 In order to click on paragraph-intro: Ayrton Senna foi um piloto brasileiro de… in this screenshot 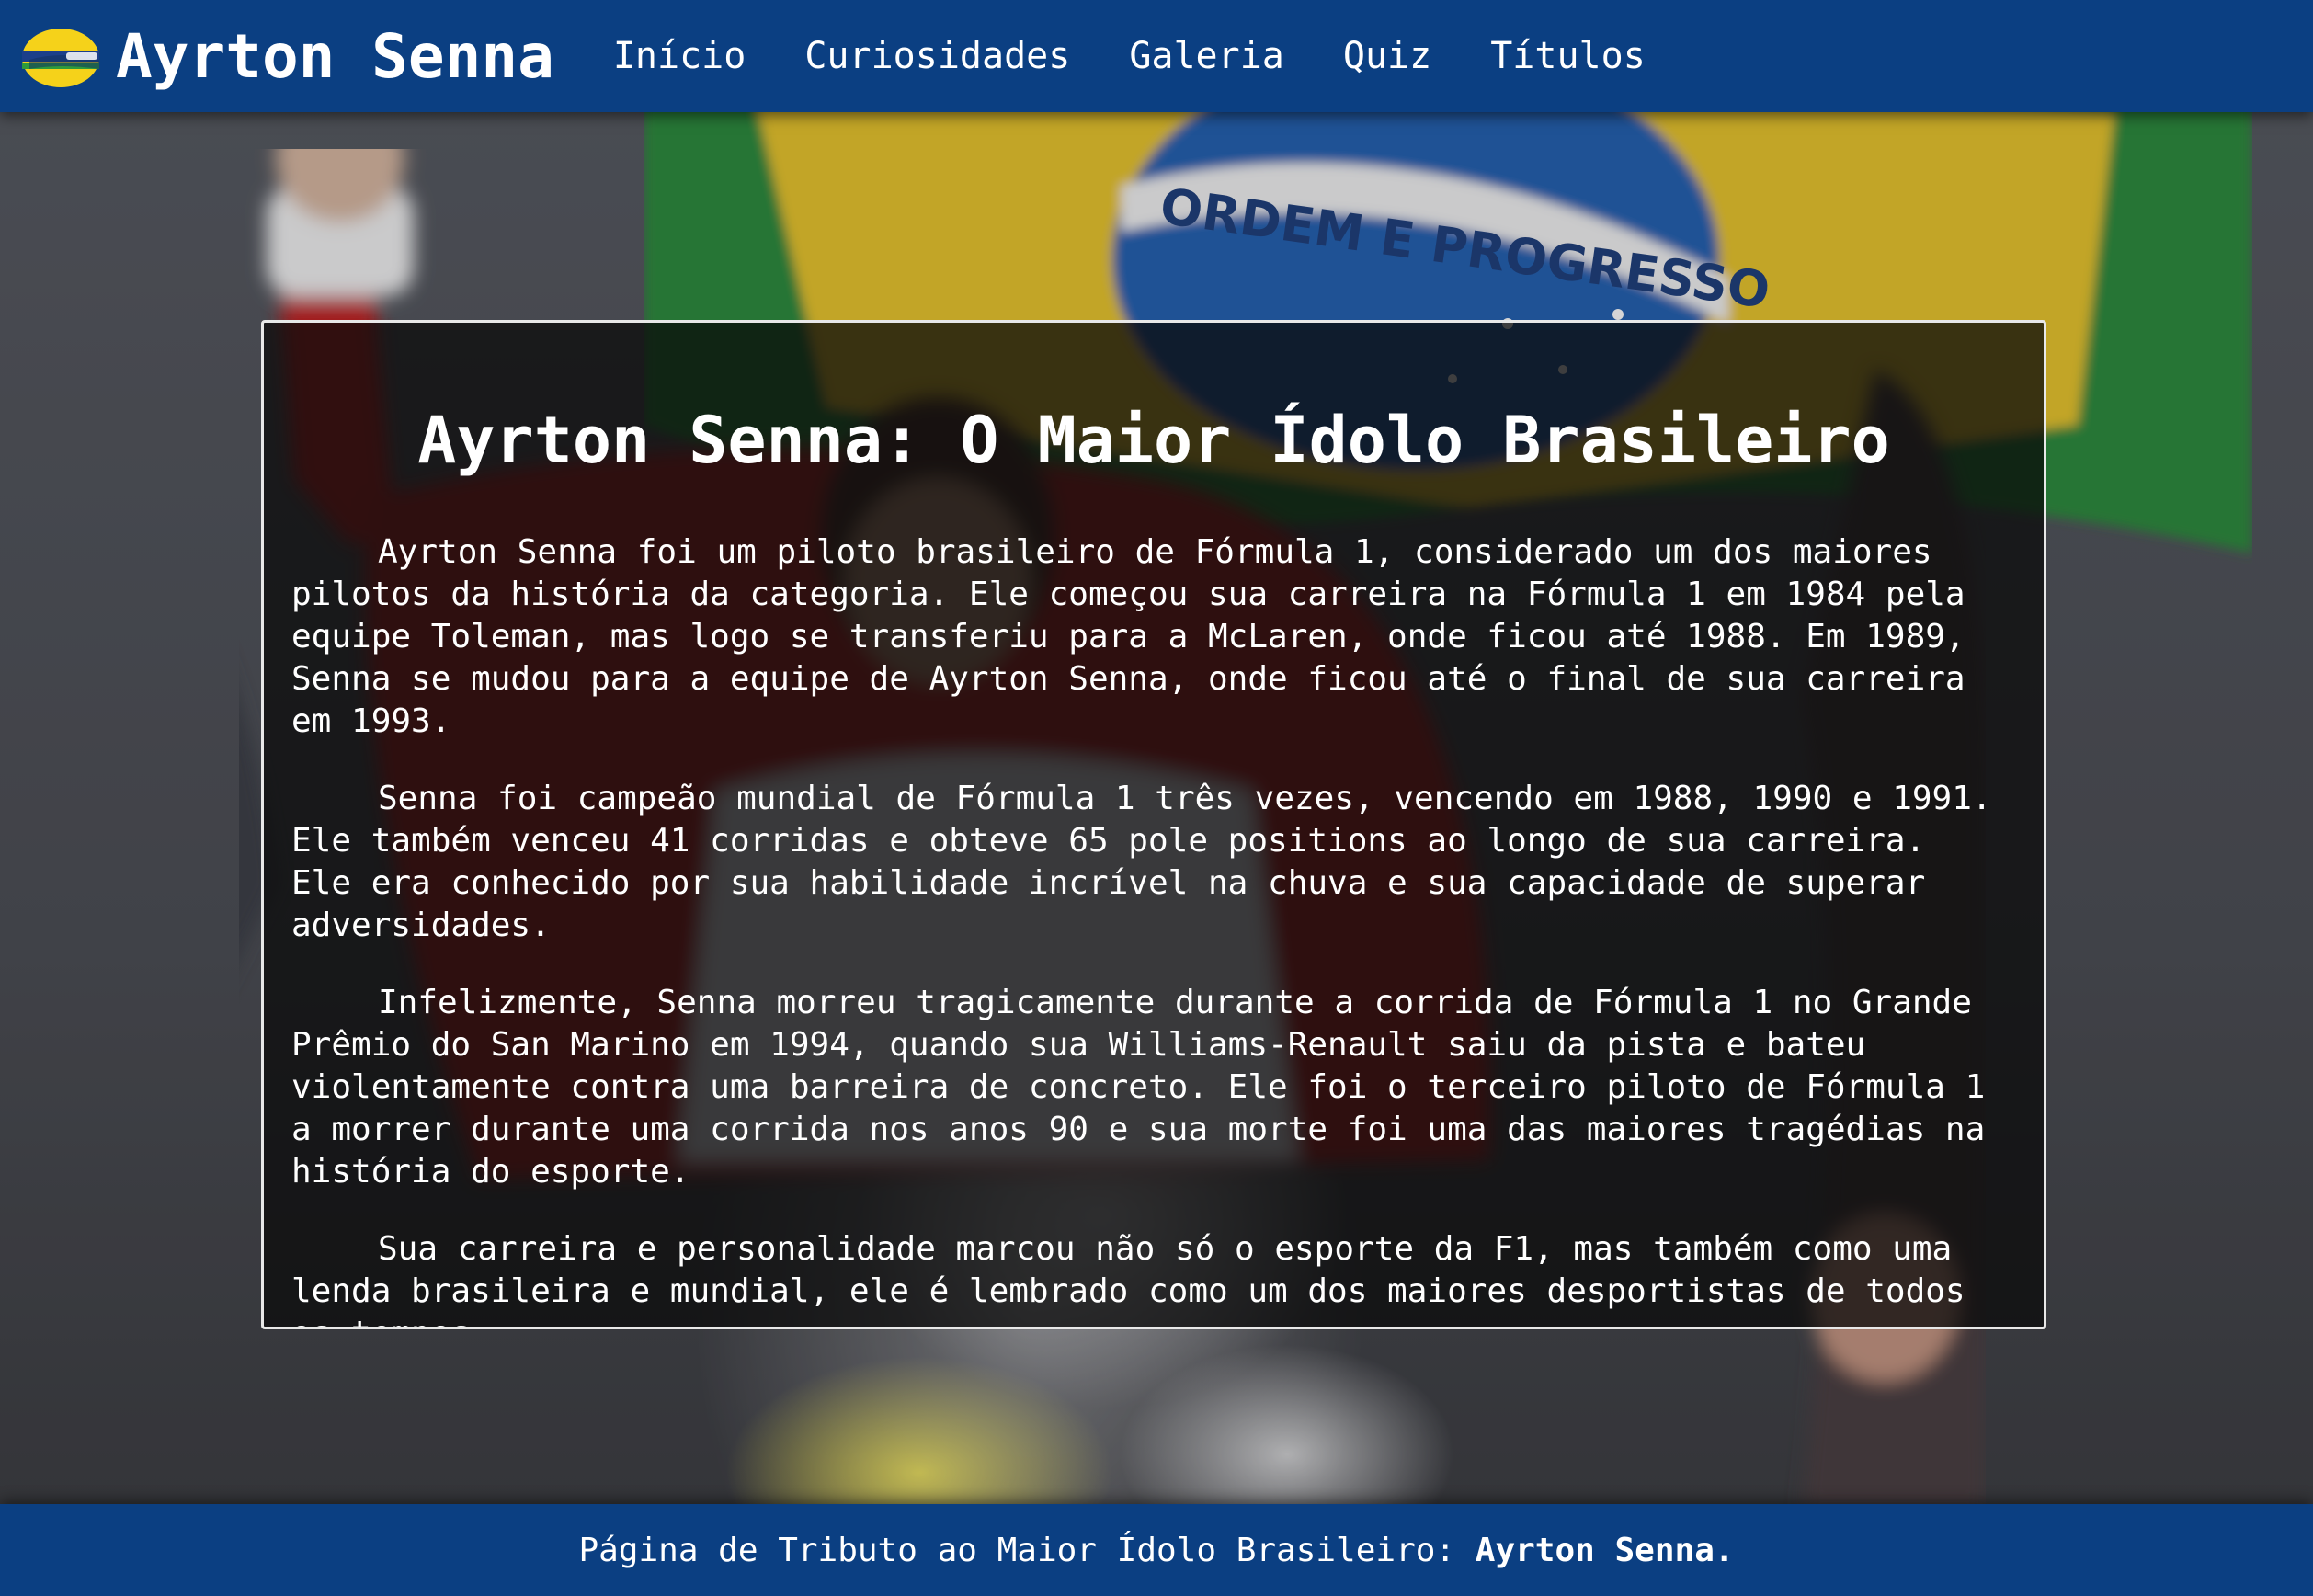, I will do `click(1128, 636)`.